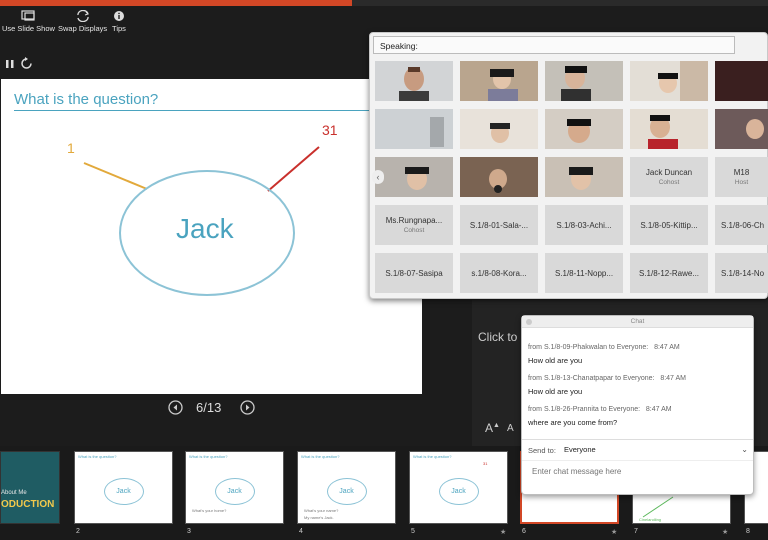 The width and height of the screenshot is (768, 540). What do you see at coordinates (524, 531) in the screenshot?
I see `thumb-number: 6` at bounding box center [524, 531].